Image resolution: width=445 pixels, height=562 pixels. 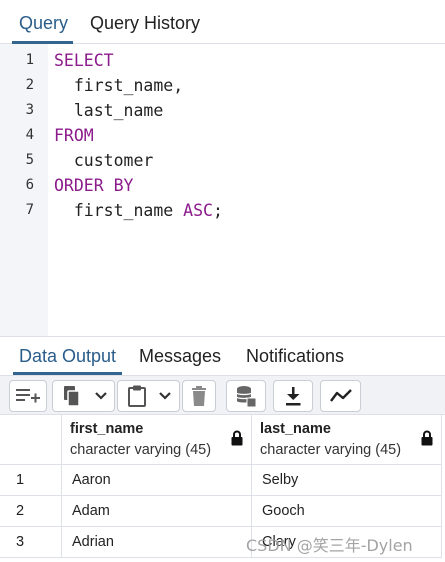 I want to click on sql-keyword: FROM, so click(x=74, y=135).